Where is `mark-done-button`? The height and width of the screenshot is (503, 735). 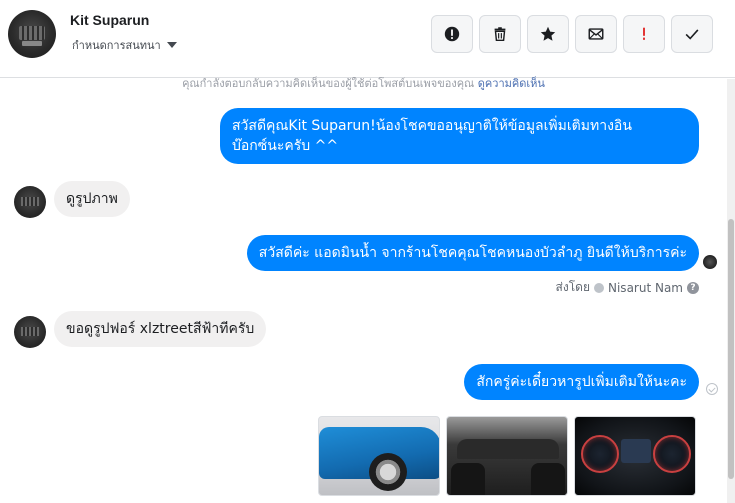
mark-done-button is located at coordinates (692, 34).